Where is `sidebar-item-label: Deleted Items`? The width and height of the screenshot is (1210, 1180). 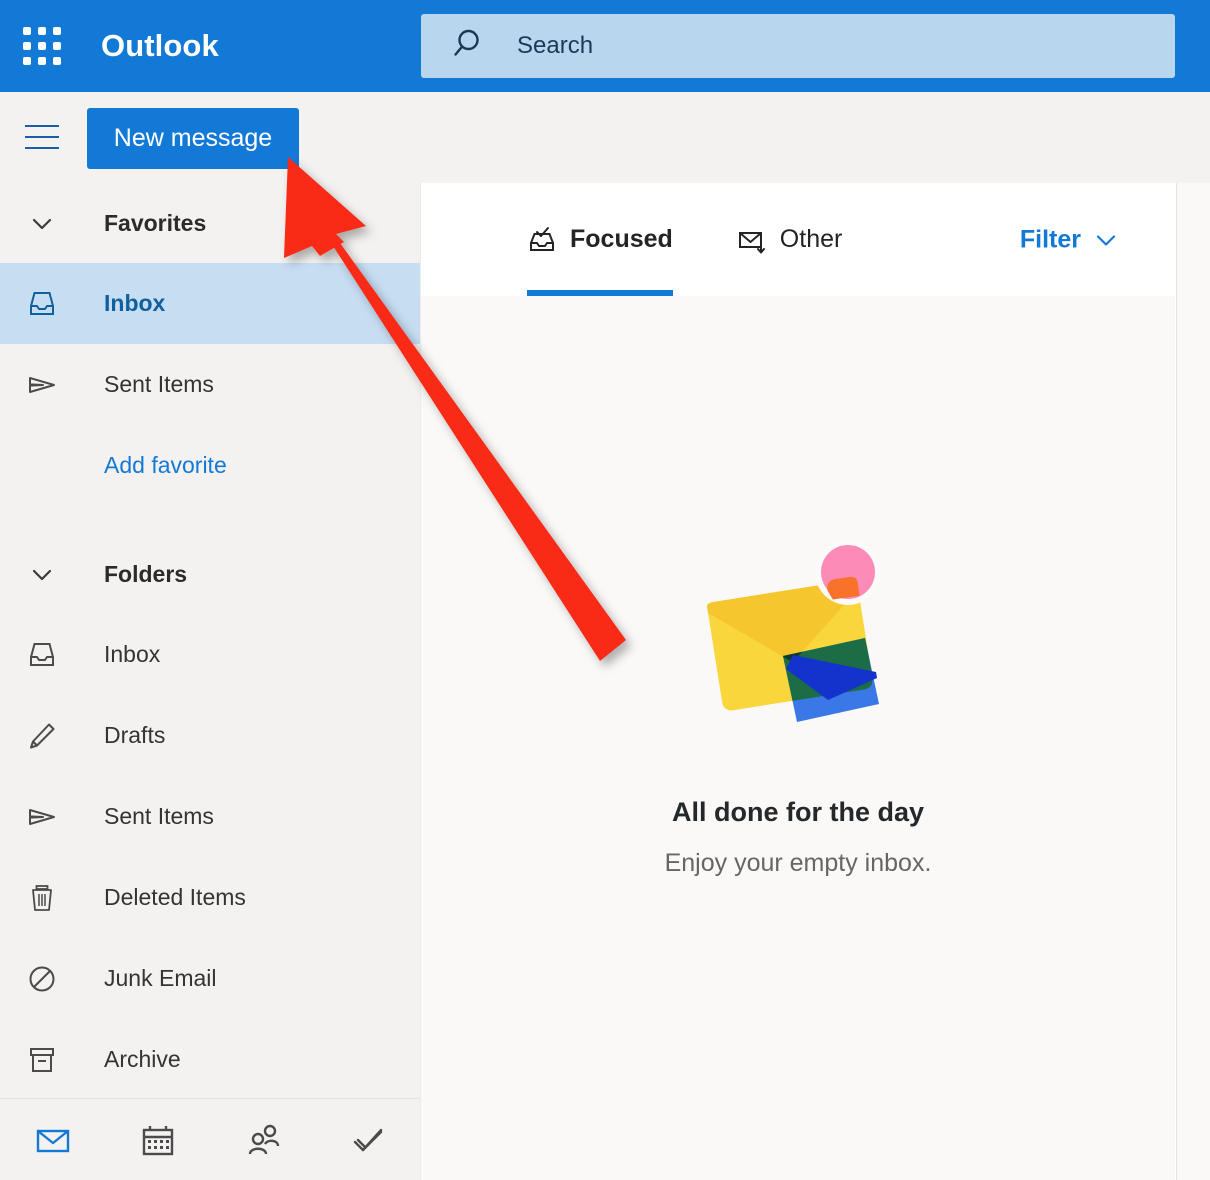
sidebar-item-label: Deleted Items is located at coordinates (175, 897).